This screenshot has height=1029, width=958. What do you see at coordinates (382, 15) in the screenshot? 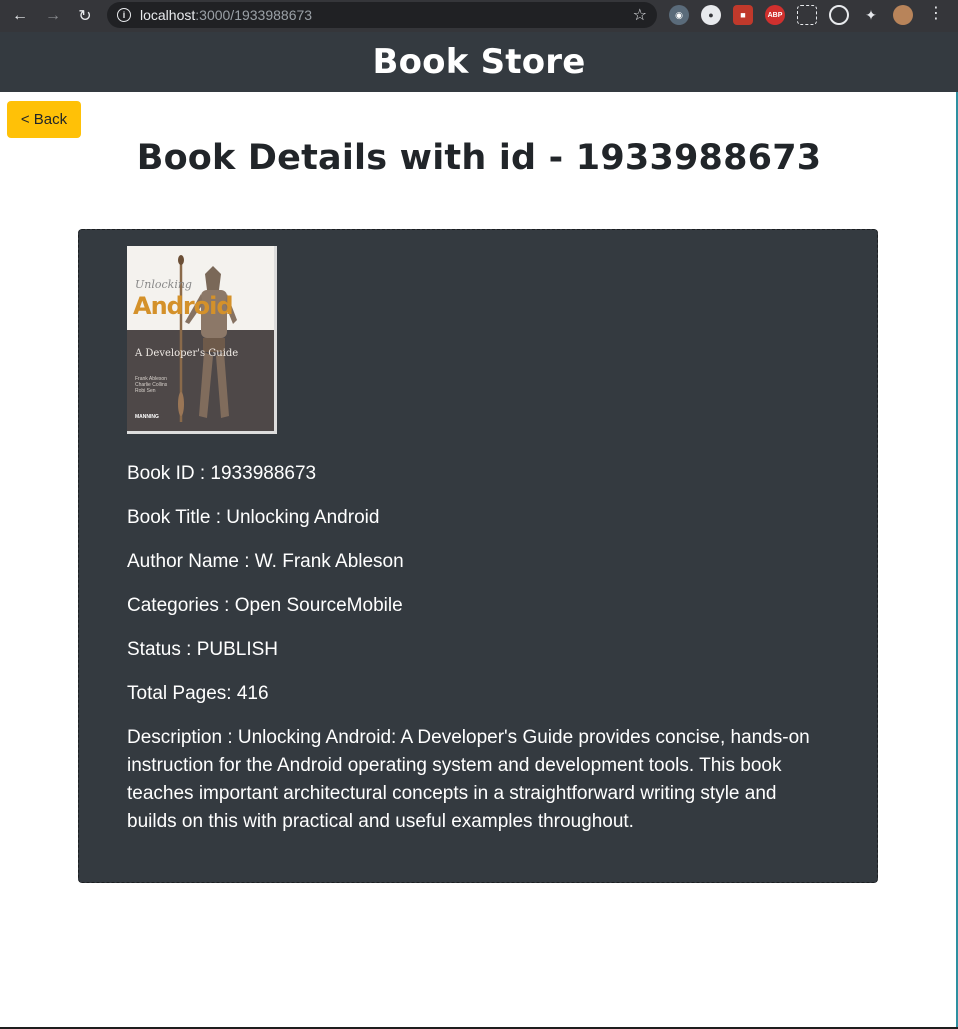
I see `address-bar: i localhost:3000/1933988673 ☆` at bounding box center [382, 15].